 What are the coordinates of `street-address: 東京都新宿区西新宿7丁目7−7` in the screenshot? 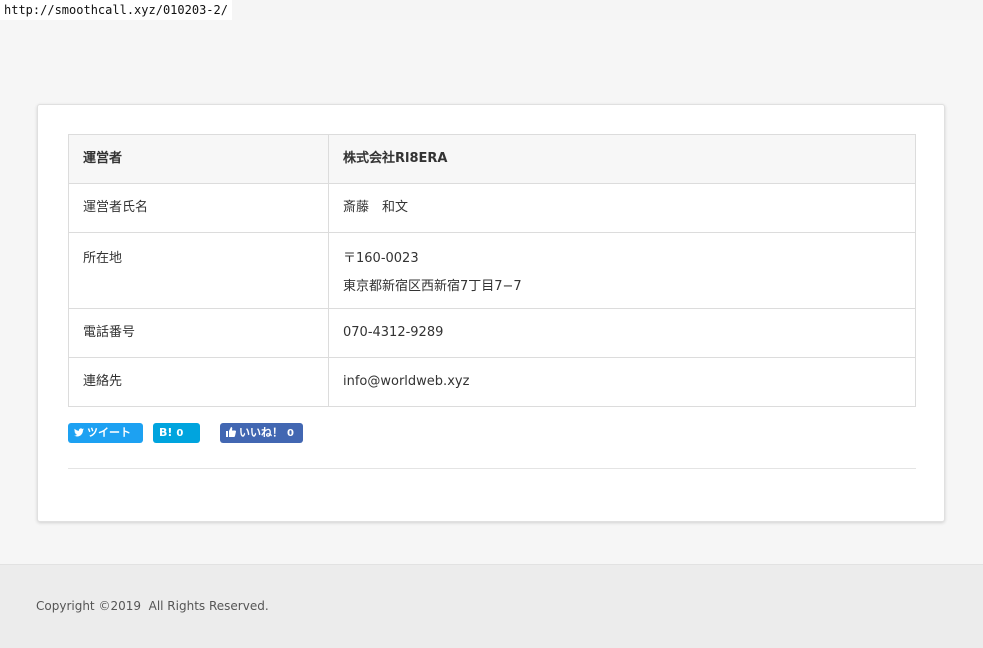 It's located at (432, 286).